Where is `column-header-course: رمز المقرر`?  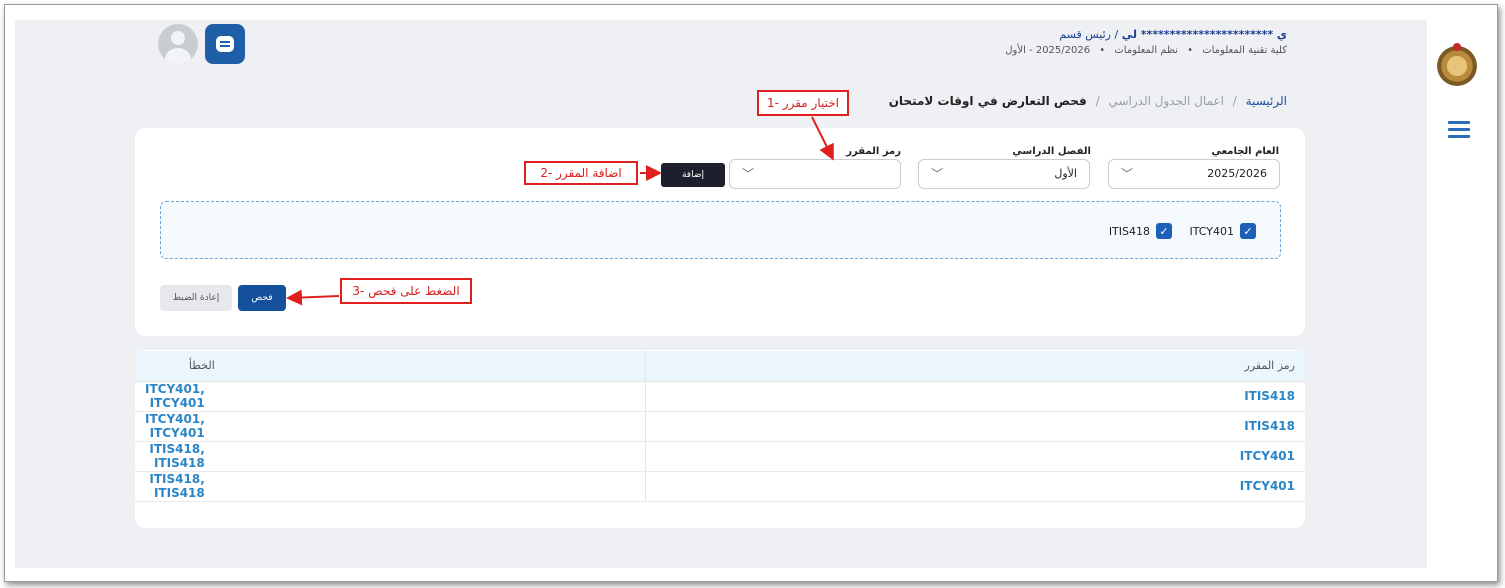
column-header-course: رمز المقرر is located at coordinates (974, 366).